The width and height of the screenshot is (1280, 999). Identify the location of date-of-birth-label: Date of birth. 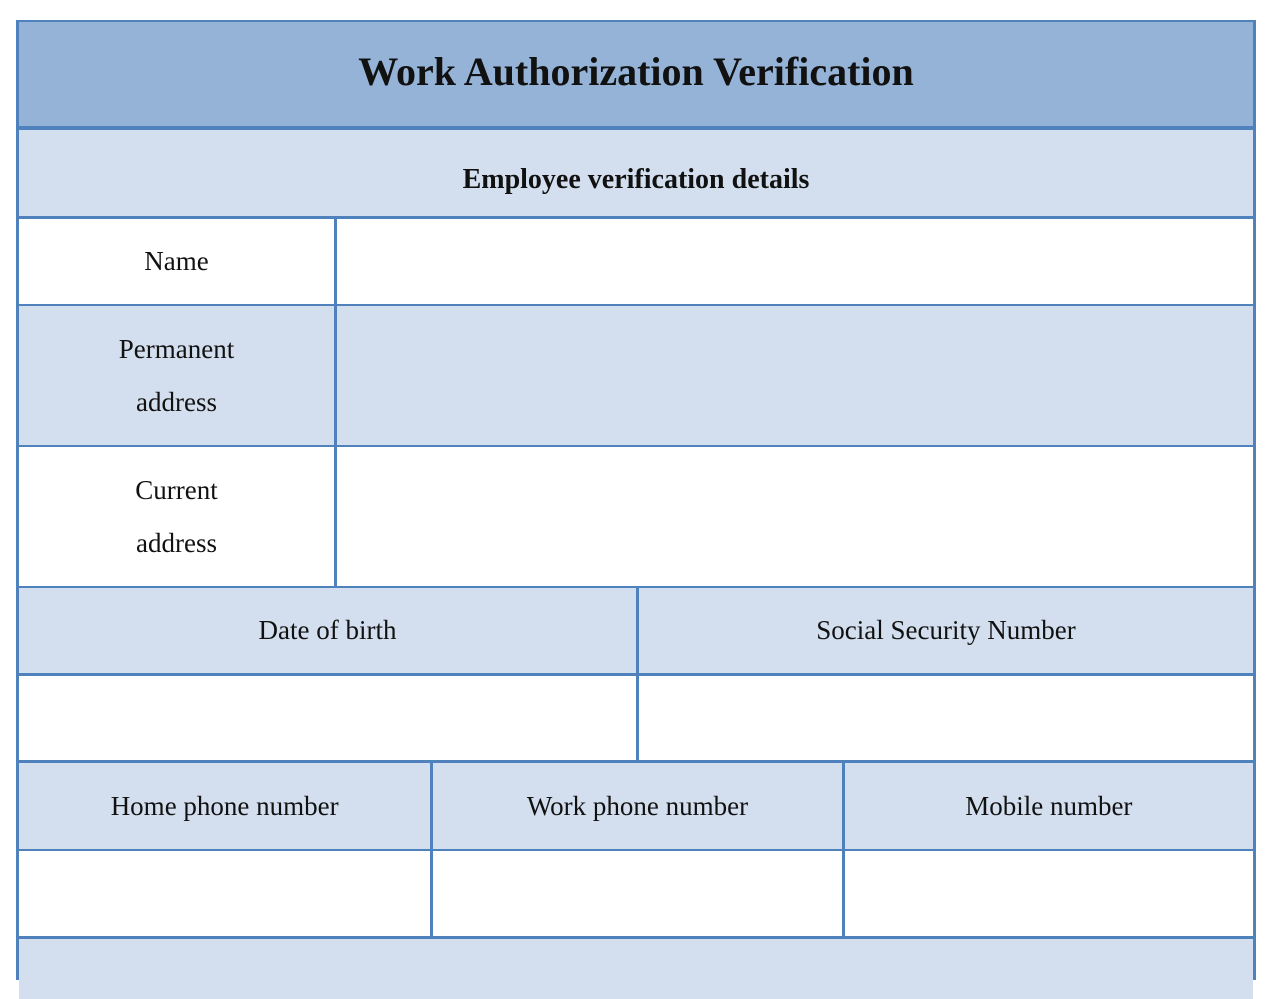
(327, 630).